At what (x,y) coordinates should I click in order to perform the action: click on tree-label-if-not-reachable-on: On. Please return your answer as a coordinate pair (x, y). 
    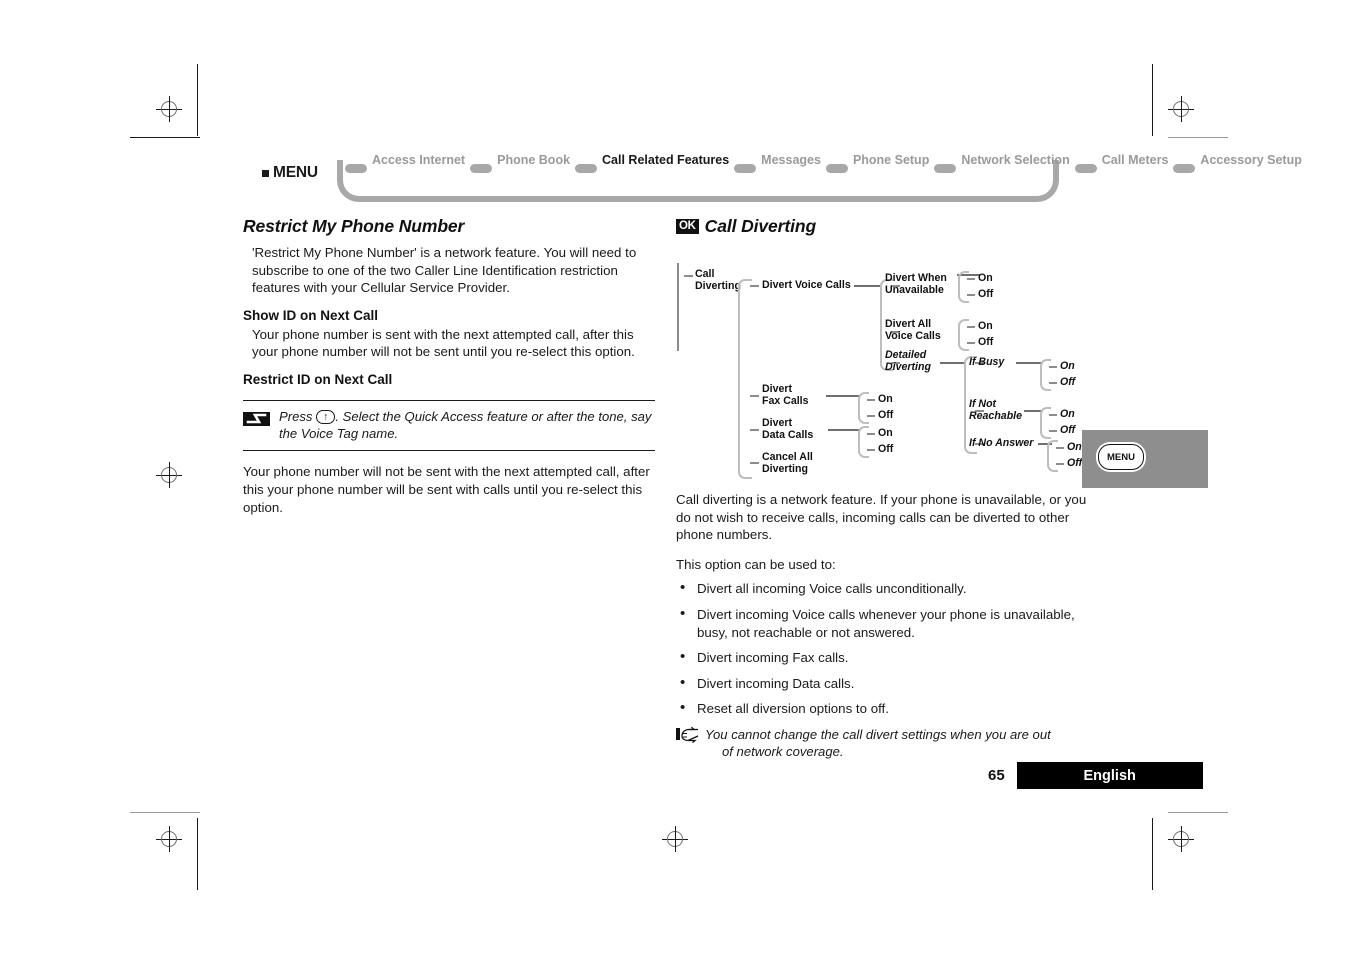
    Looking at the image, I should click on (1067, 414).